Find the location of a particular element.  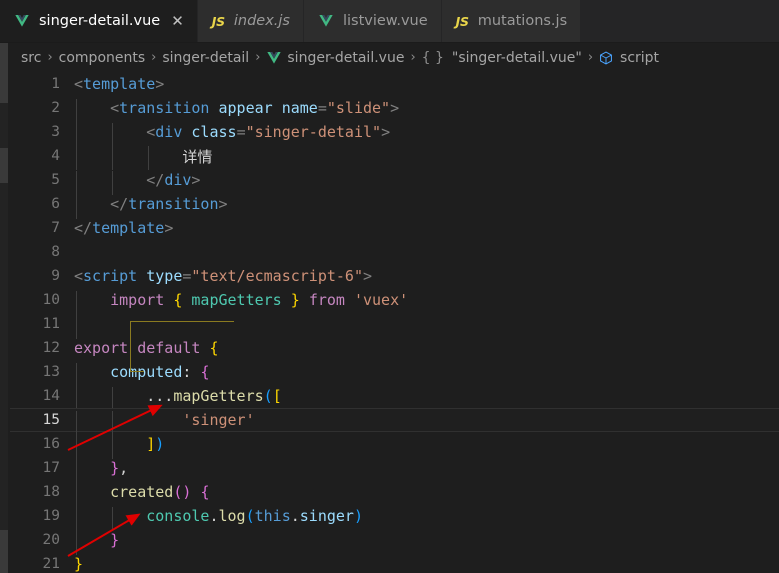

scrollbar-thumb-mid is located at coordinates (4, 165).